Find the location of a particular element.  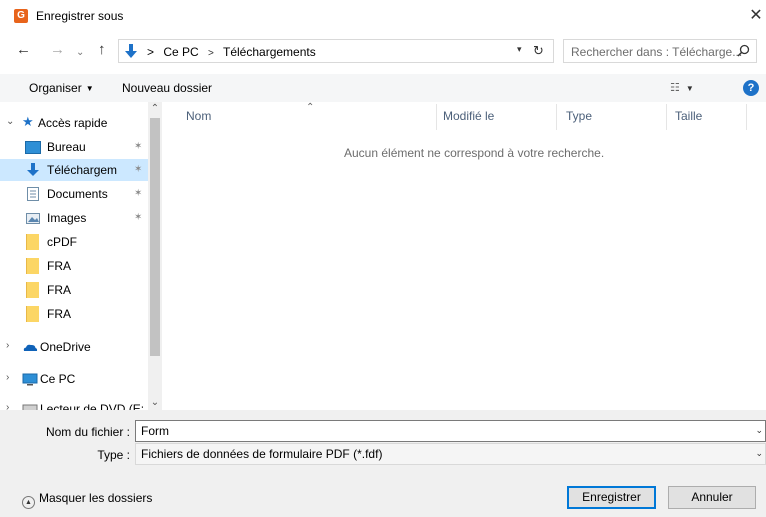

refresh-icon: ↻ is located at coordinates (538, 51).